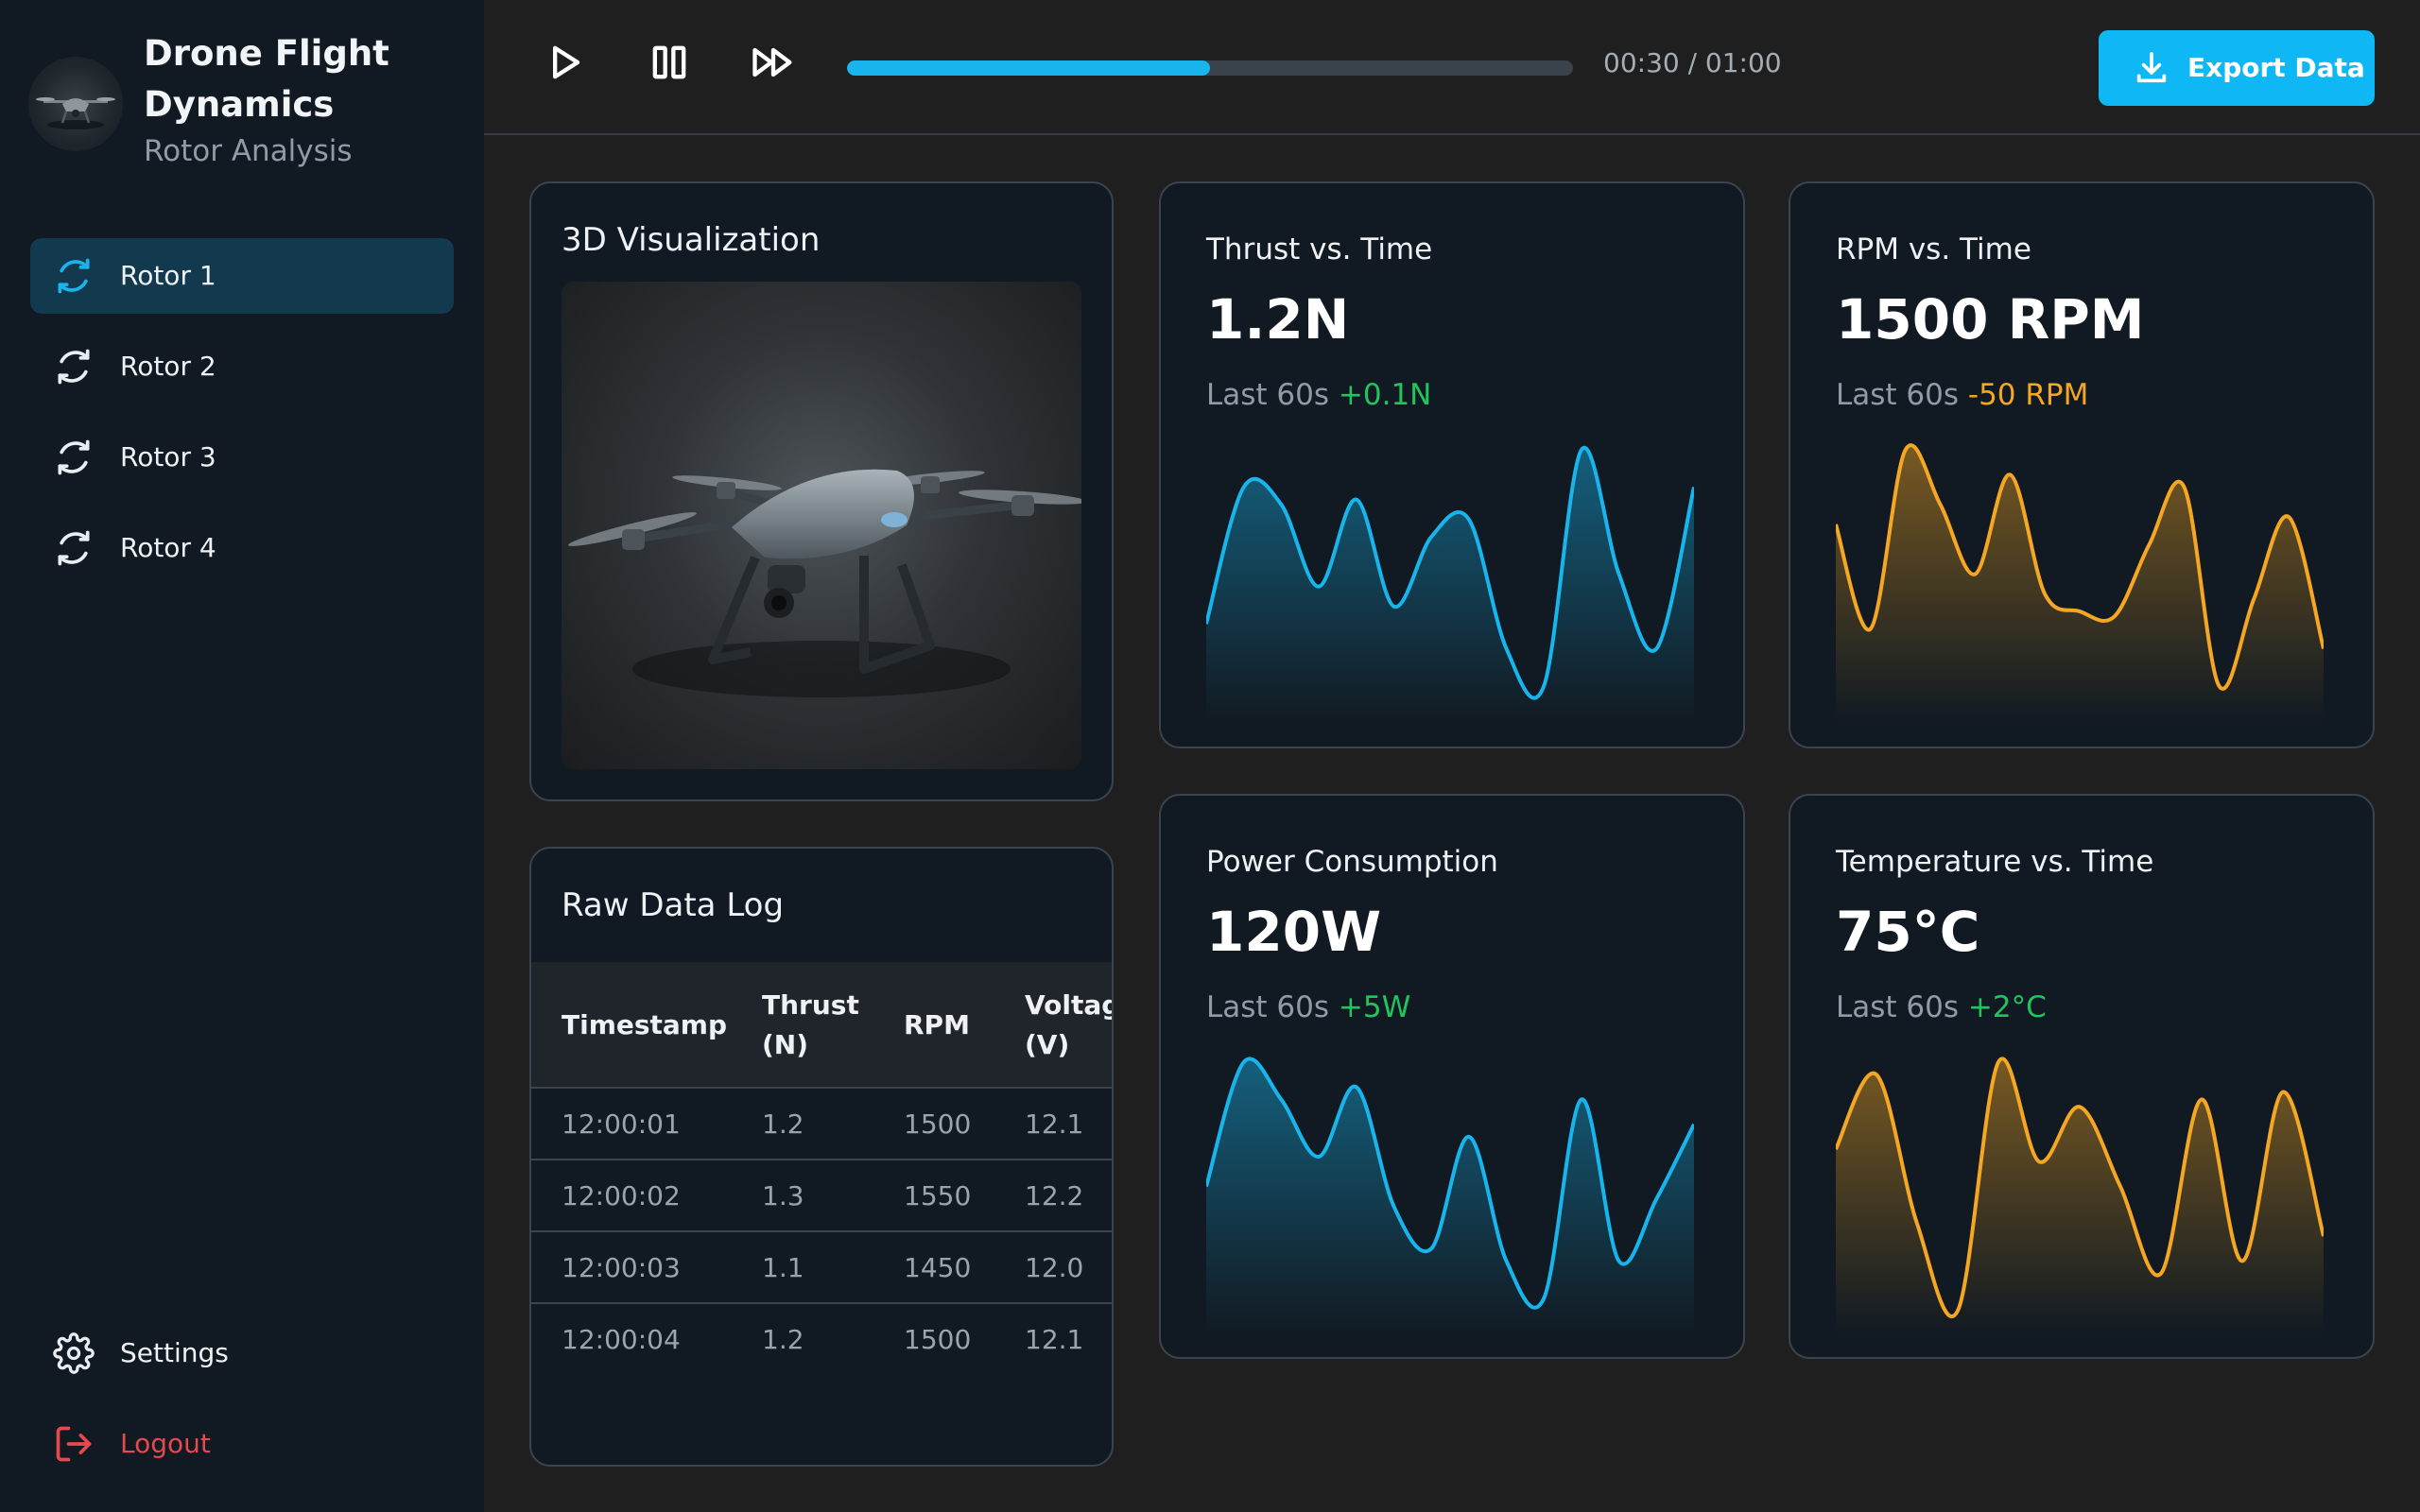 The image size is (2420, 1512). Describe the element at coordinates (1352, 862) in the screenshot. I see `metric-label: Power Consumption` at that location.